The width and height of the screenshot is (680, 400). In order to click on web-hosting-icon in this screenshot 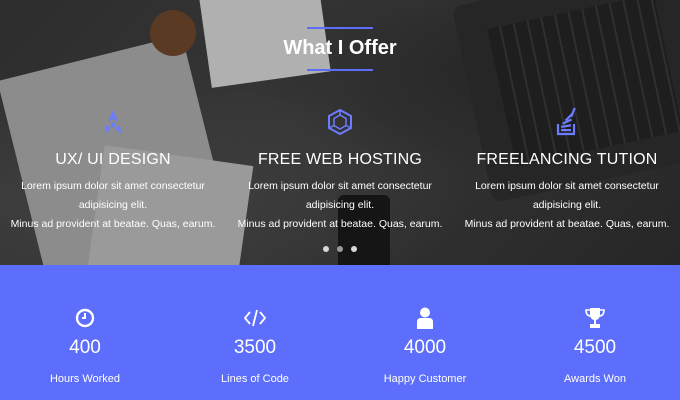, I will do `click(340, 122)`.